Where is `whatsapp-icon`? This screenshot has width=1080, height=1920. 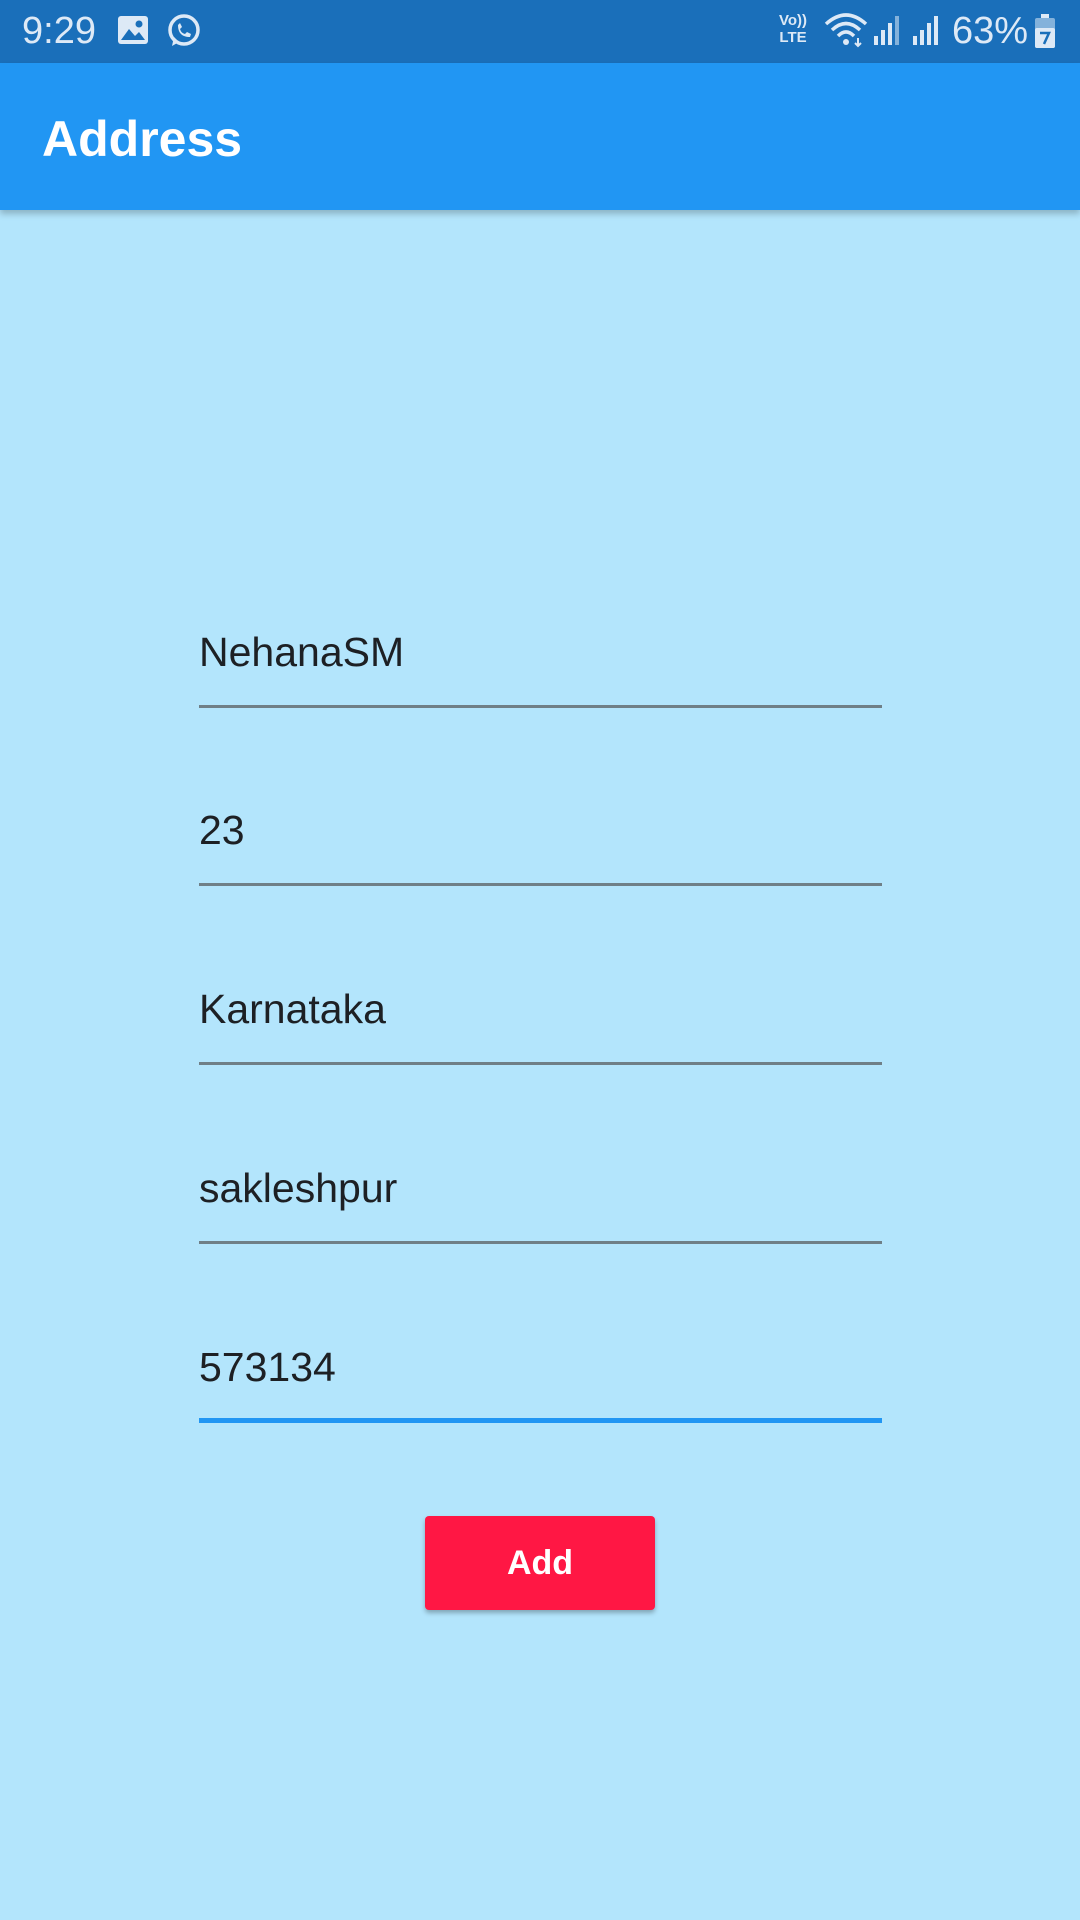 whatsapp-icon is located at coordinates (184, 33).